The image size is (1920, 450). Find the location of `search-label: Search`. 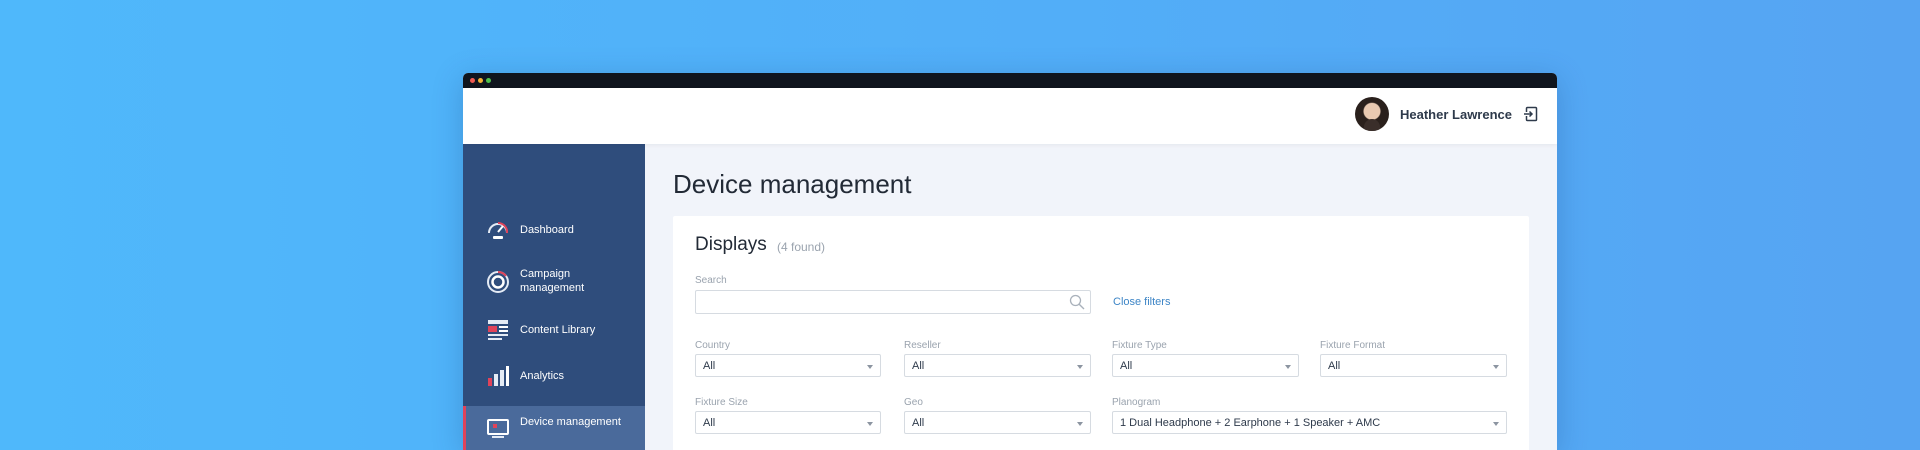

search-label: Search is located at coordinates (711, 280).